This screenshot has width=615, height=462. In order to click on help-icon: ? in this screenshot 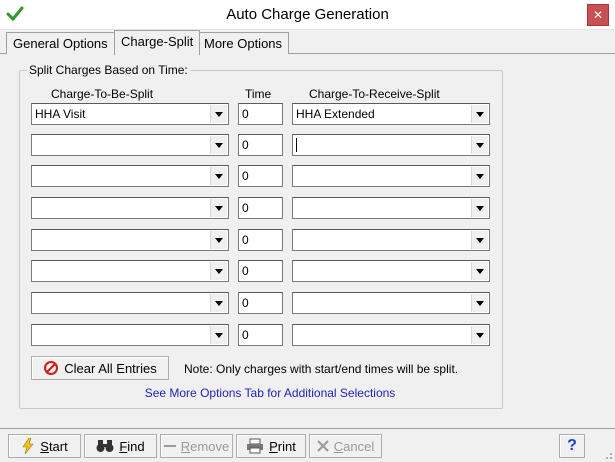, I will do `click(572, 445)`.